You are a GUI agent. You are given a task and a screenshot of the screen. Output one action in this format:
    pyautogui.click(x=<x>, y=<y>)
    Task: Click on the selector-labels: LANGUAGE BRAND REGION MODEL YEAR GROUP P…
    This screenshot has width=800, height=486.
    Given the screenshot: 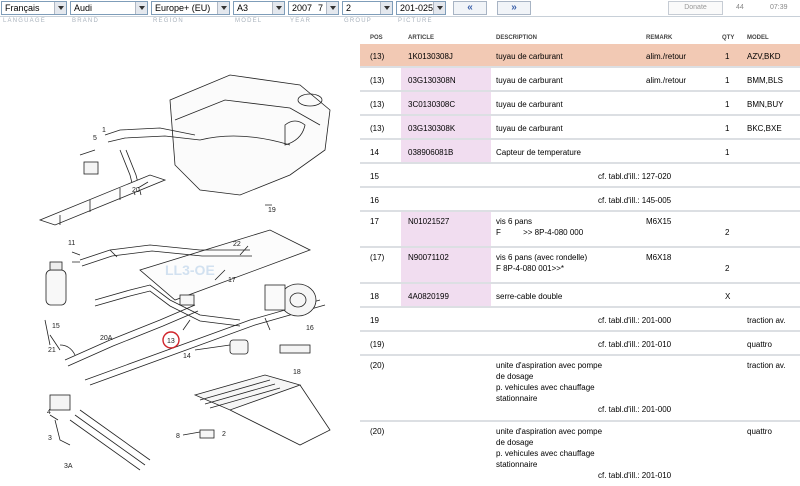 What is the action you would take?
    pyautogui.click(x=400, y=22)
    